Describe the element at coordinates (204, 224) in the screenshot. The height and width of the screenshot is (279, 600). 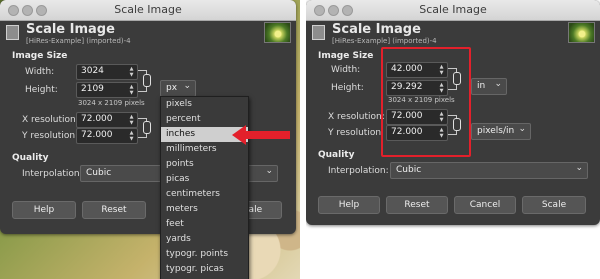
I see `unit-menu-item: feet` at that location.